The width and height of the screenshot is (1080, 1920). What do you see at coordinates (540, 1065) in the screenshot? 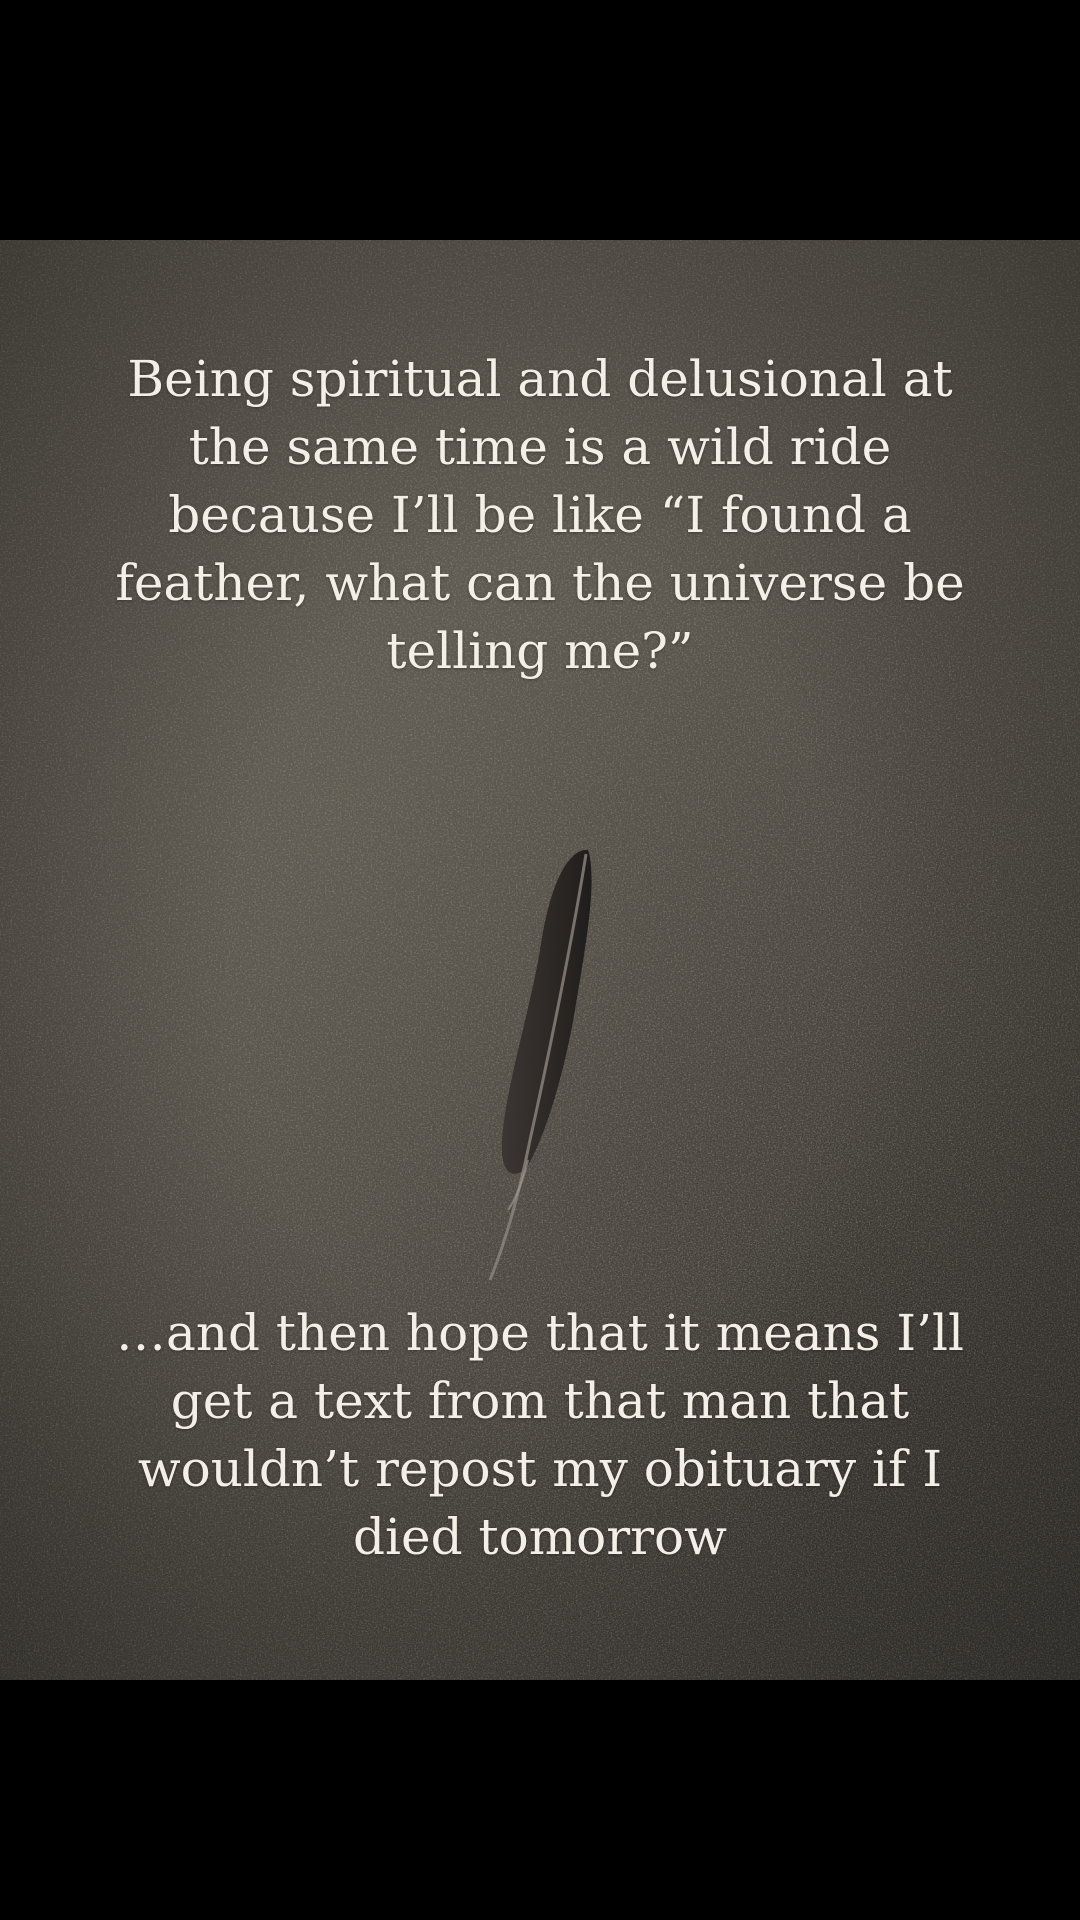
I see `feather-illustration` at bounding box center [540, 1065].